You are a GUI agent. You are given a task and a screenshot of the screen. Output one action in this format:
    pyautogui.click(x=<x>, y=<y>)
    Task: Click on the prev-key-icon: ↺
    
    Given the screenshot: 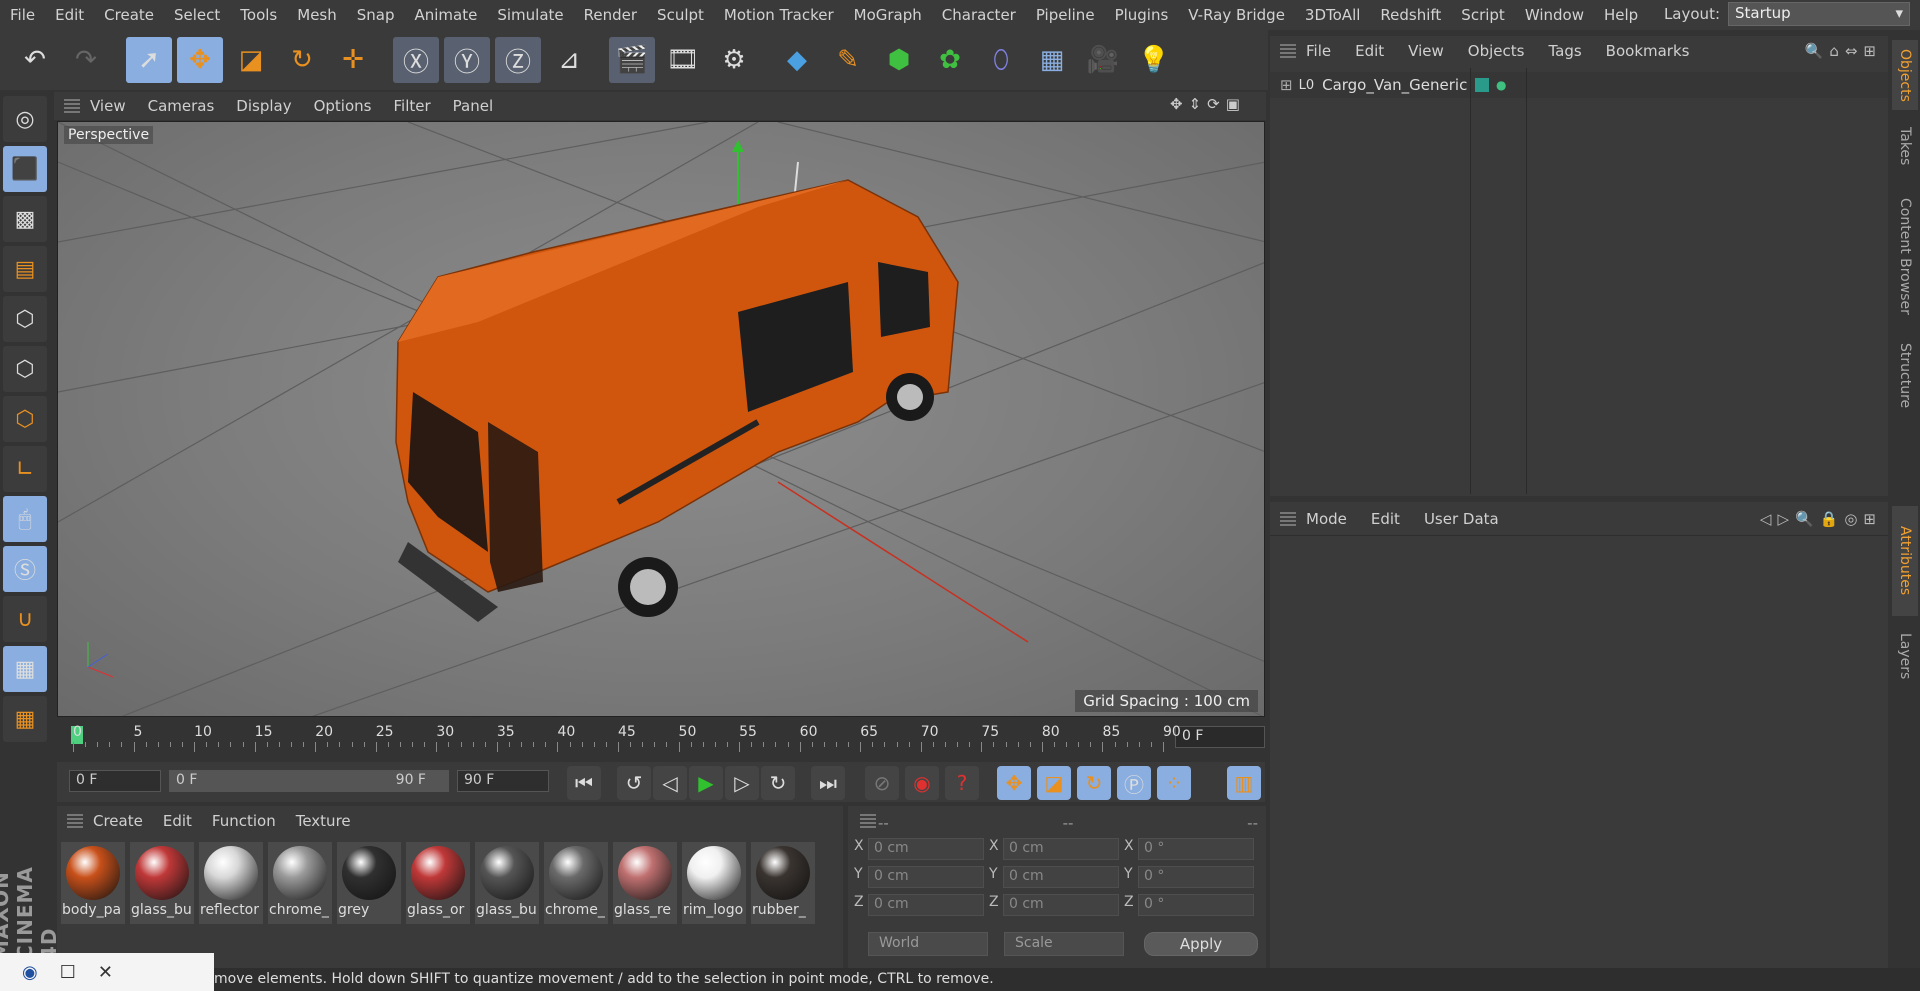 What is the action you would take?
    pyautogui.click(x=634, y=783)
    